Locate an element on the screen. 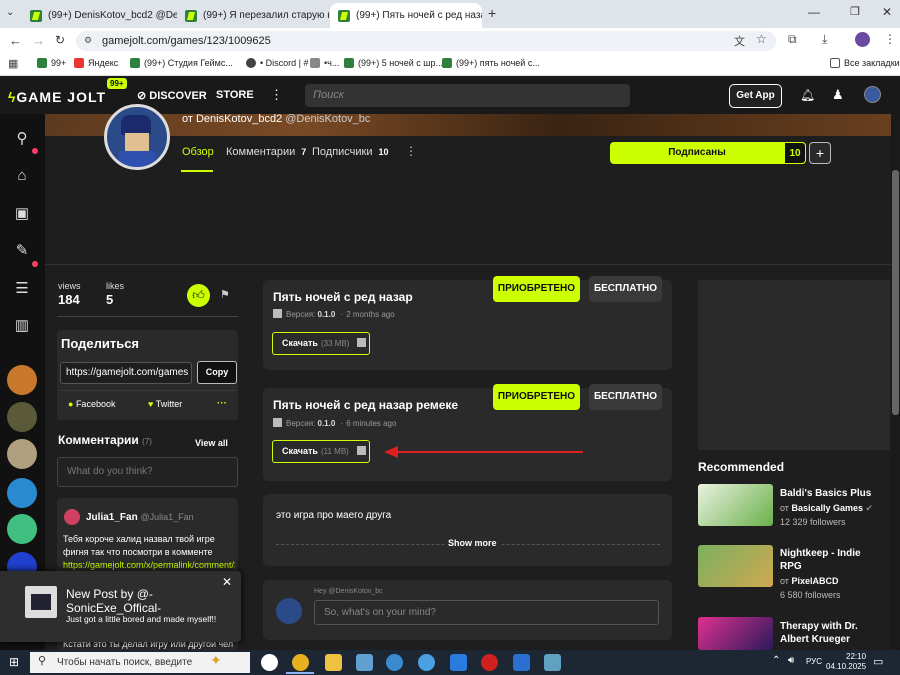  add-to-playlist-button: + is located at coordinates (820, 153).